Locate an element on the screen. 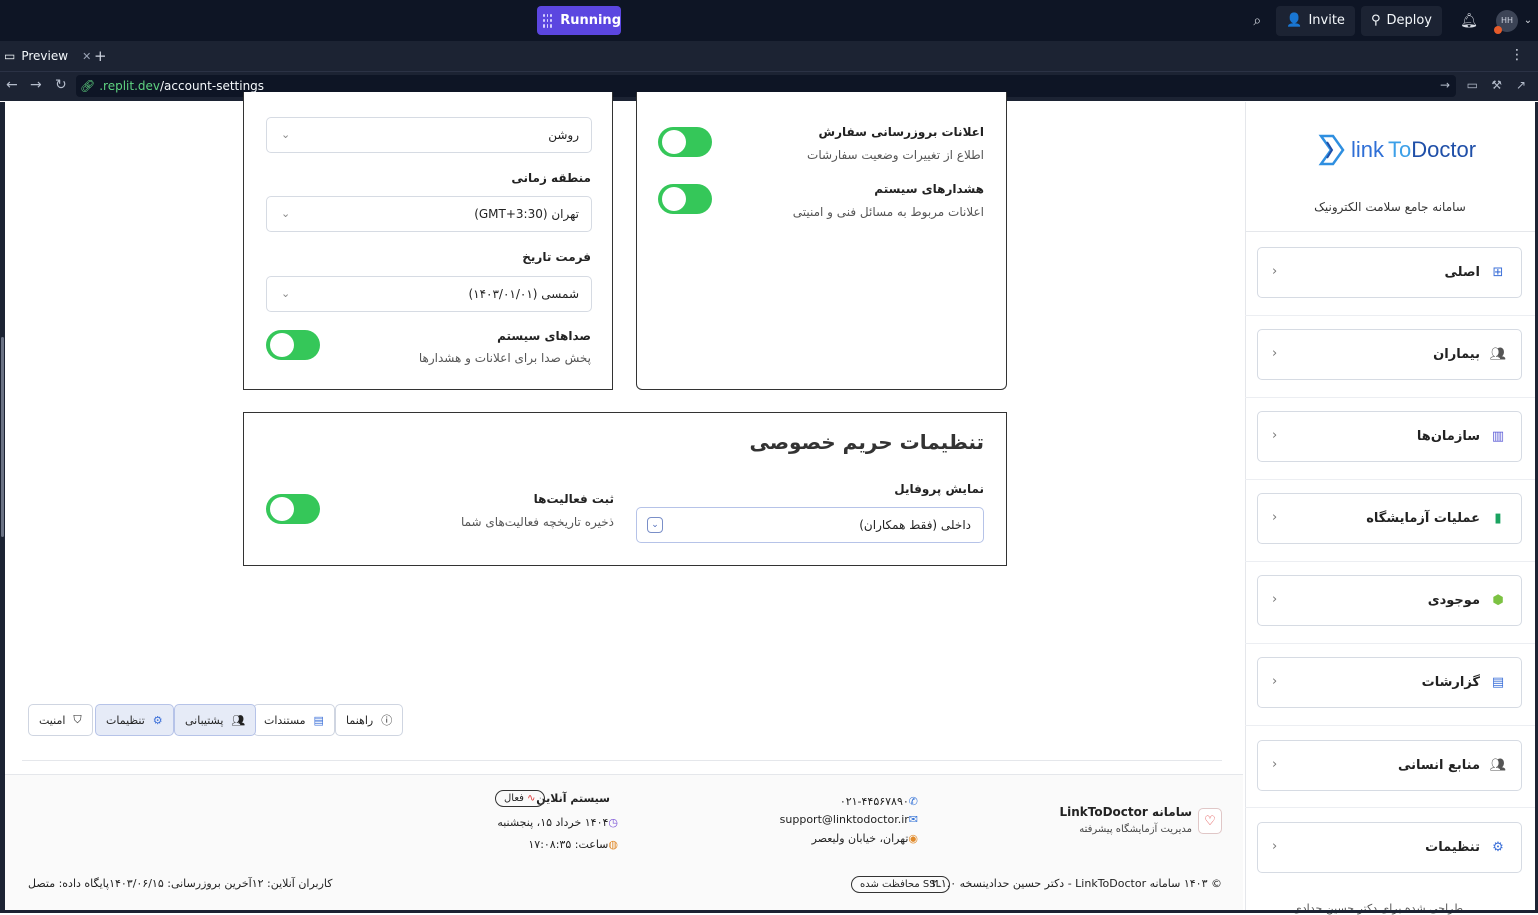 The width and height of the screenshot is (1538, 915). sidebar-item-label: گزارشات is located at coordinates (1451, 682).